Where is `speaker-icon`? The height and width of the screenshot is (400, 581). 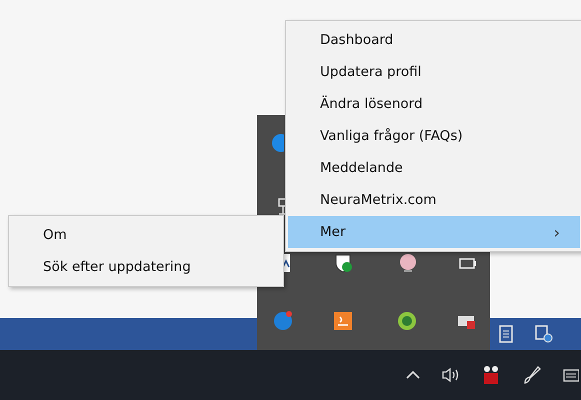
speaker-icon is located at coordinates (451, 375).